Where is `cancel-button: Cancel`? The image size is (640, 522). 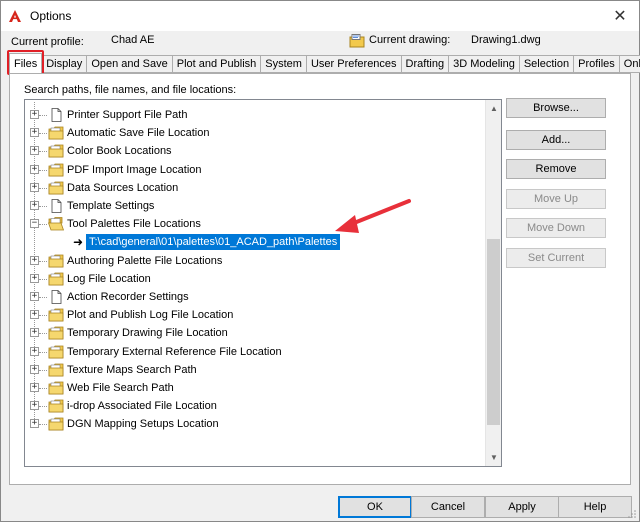
cancel-button: Cancel is located at coordinates (448, 507).